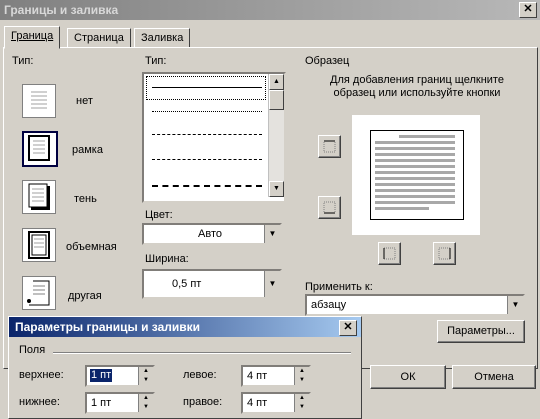 Image resolution: width=540 pixels, height=419 pixels. I want to click on border-bottom-icon, so click(329, 207).